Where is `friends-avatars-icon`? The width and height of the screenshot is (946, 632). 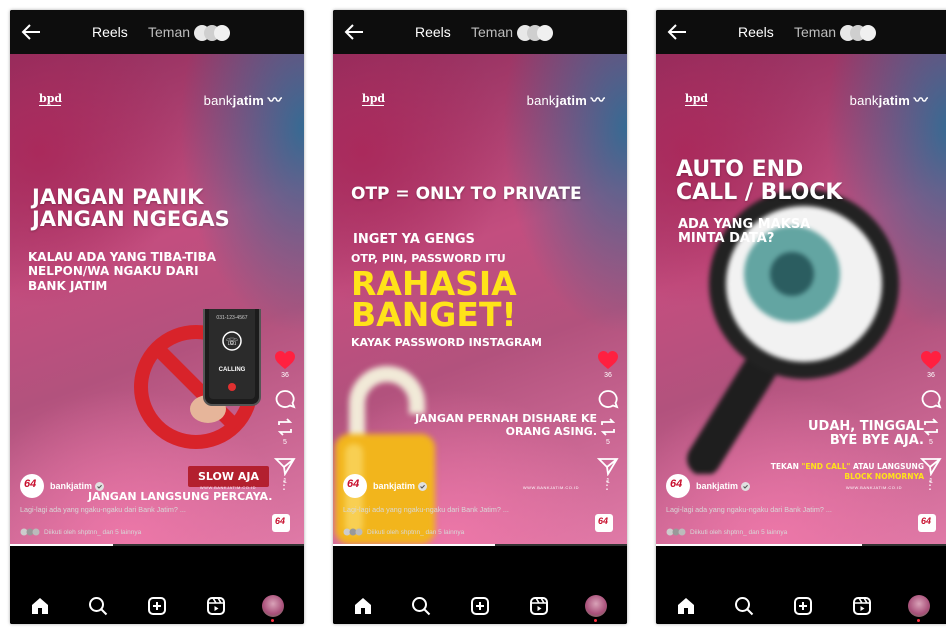
friends-avatars-icon is located at coordinates (858, 33).